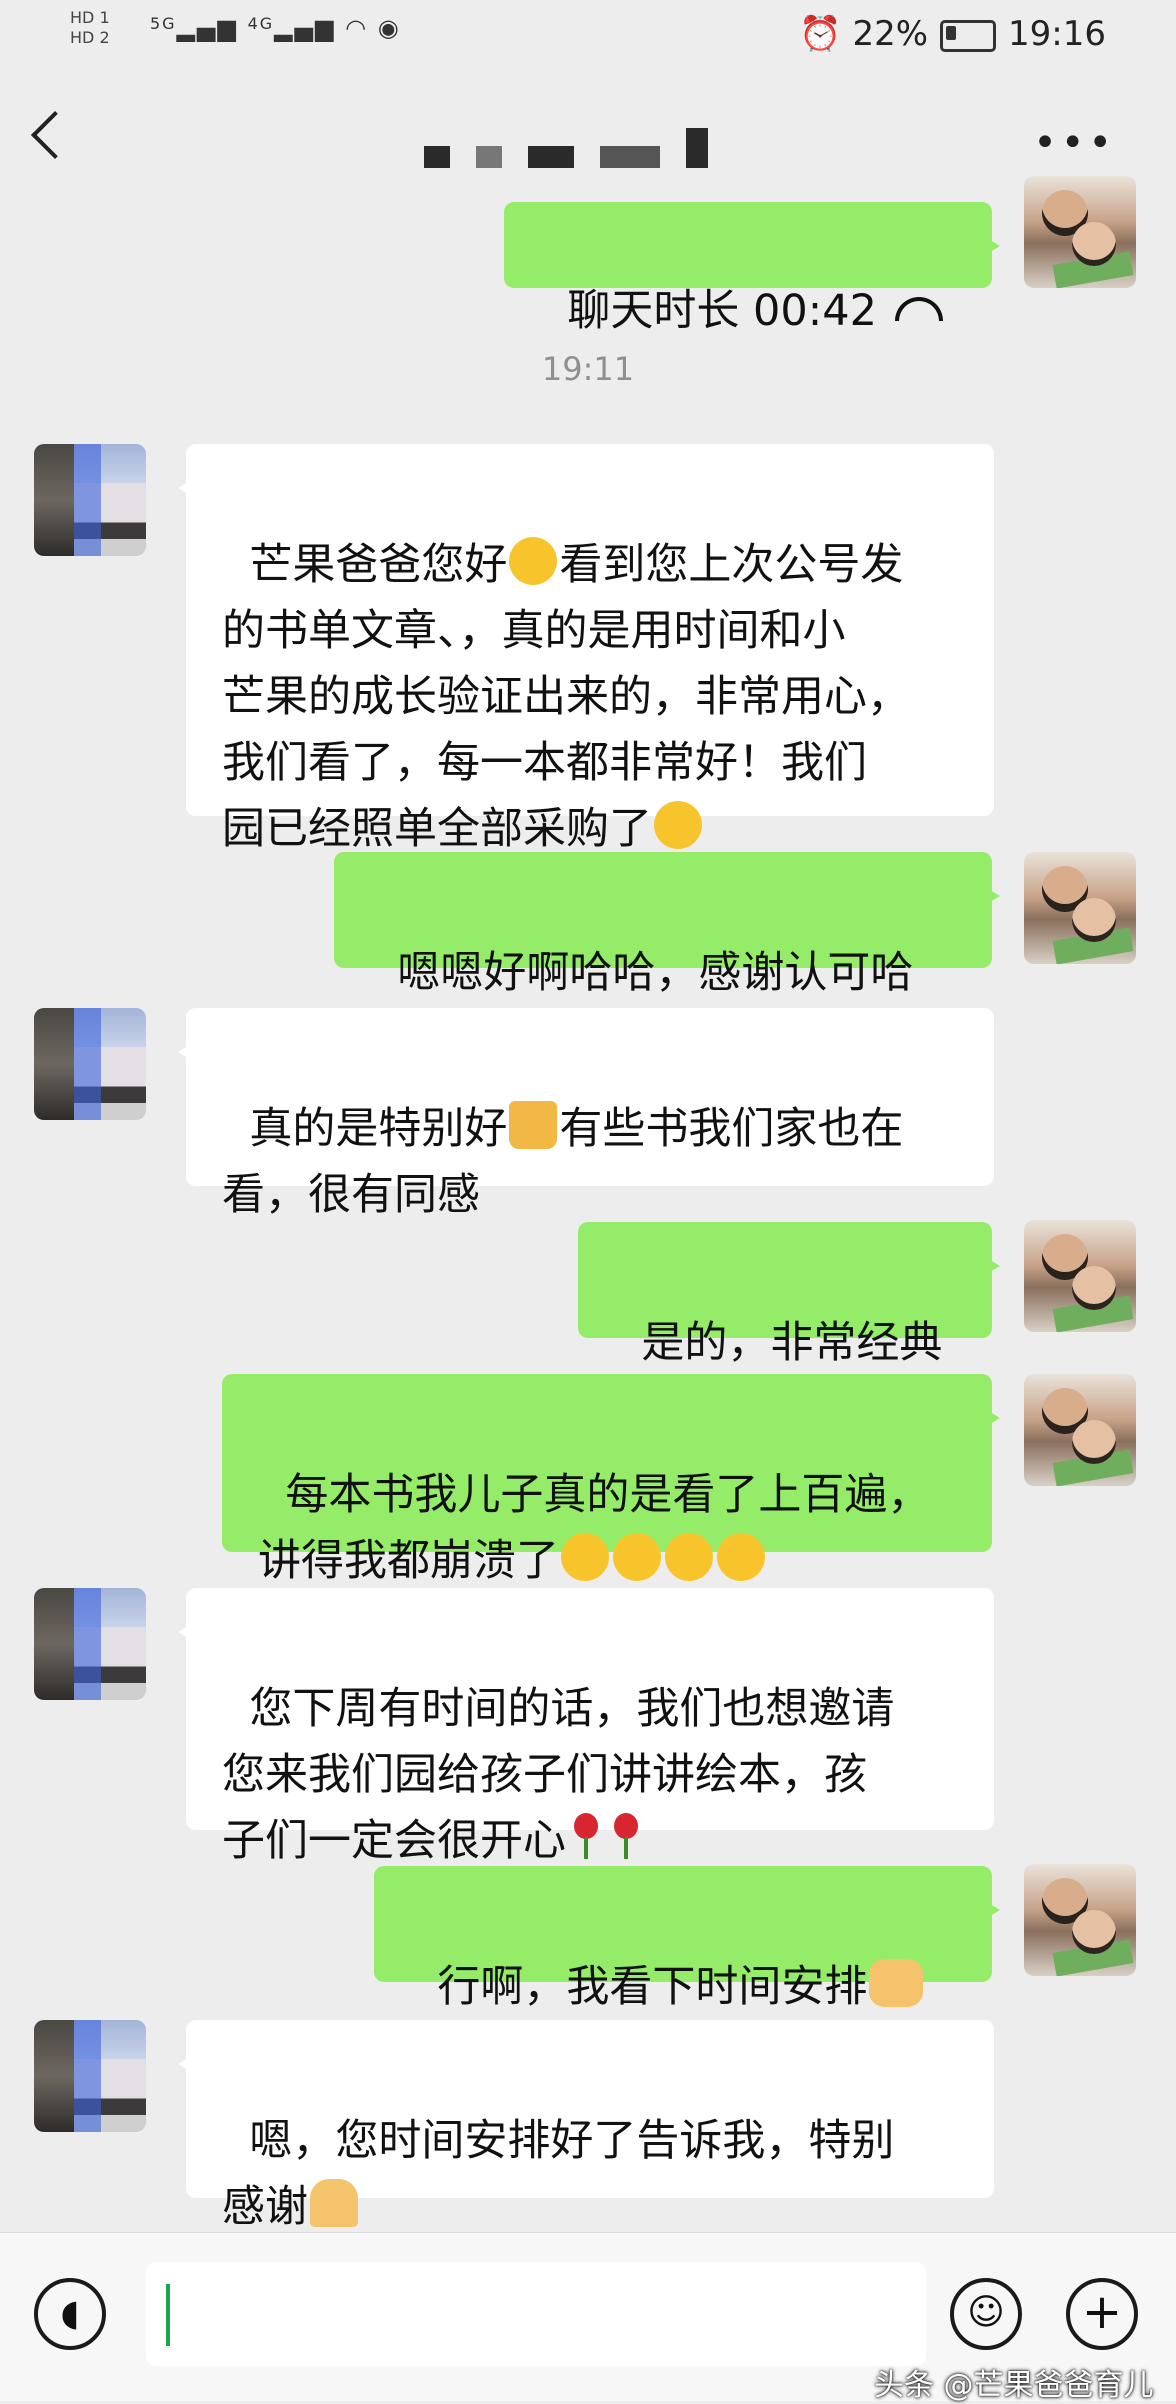 This screenshot has width=1176, height=2404. What do you see at coordinates (261, 23) in the screenshot?
I see `network-4g: 4G` at bounding box center [261, 23].